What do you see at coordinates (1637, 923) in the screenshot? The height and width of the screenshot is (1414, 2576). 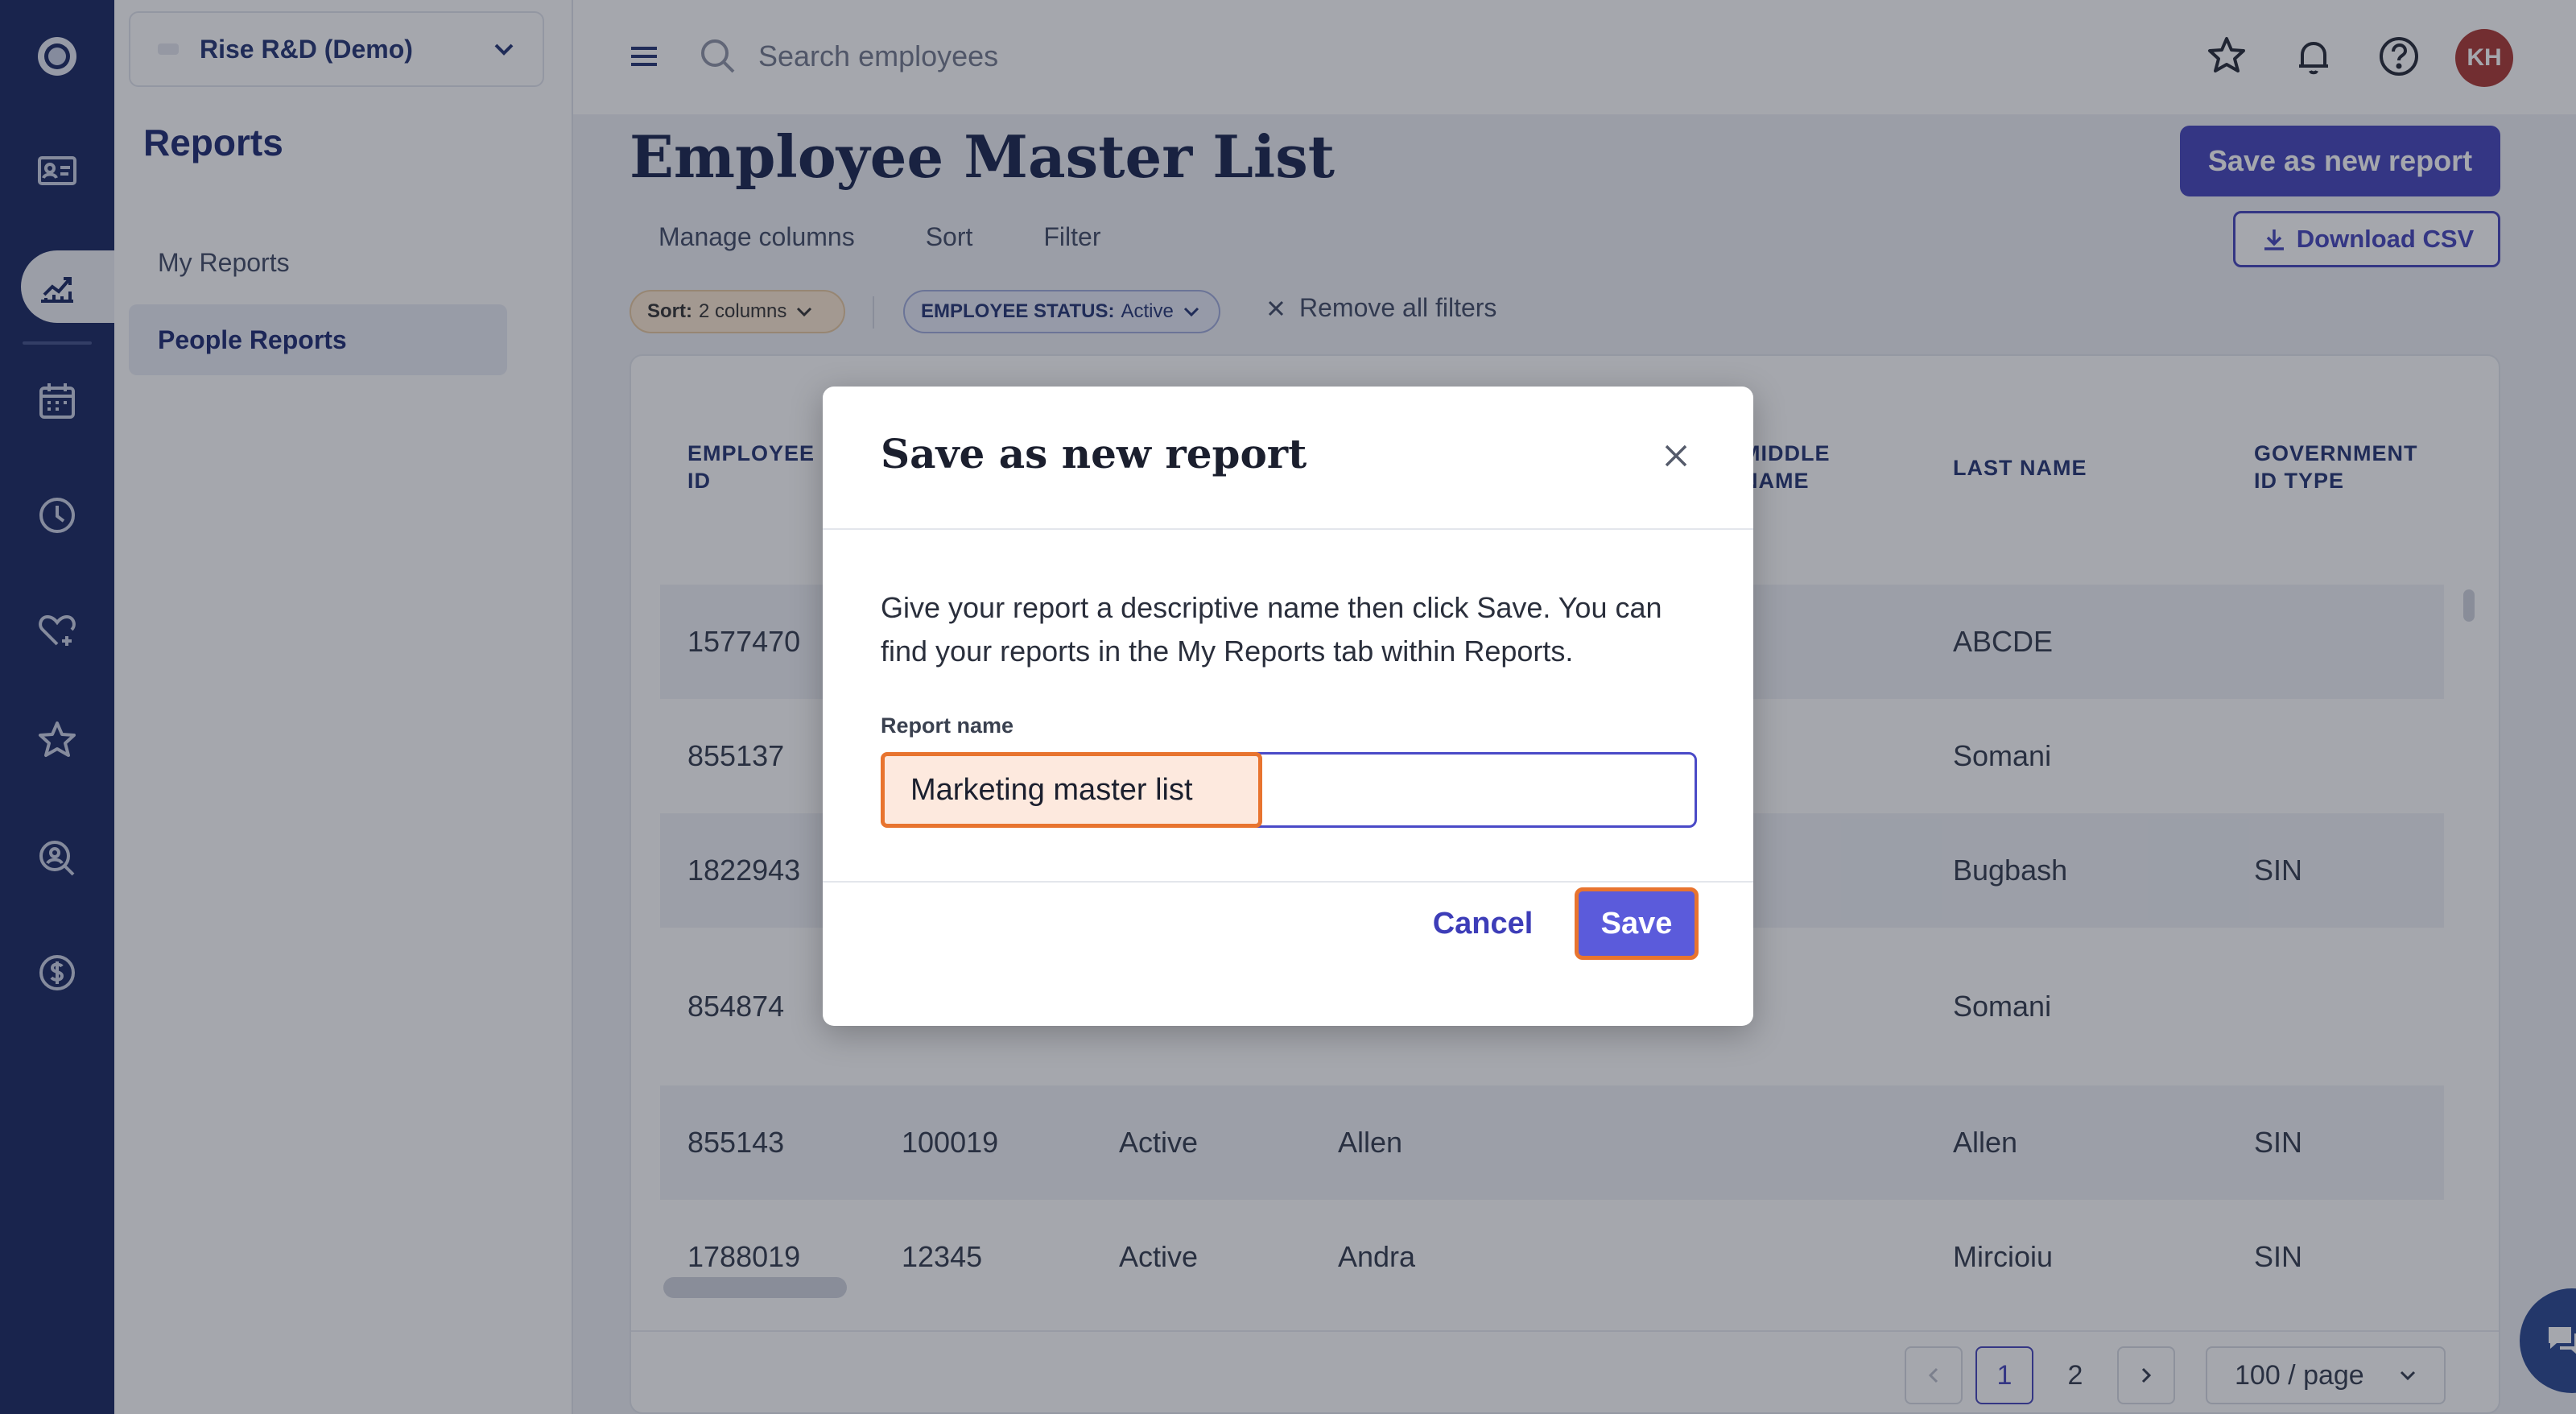 I see `save-button: Save` at bounding box center [1637, 923].